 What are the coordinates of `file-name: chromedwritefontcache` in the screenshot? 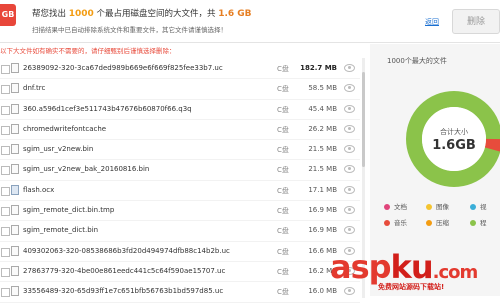 It's located at (65, 128).